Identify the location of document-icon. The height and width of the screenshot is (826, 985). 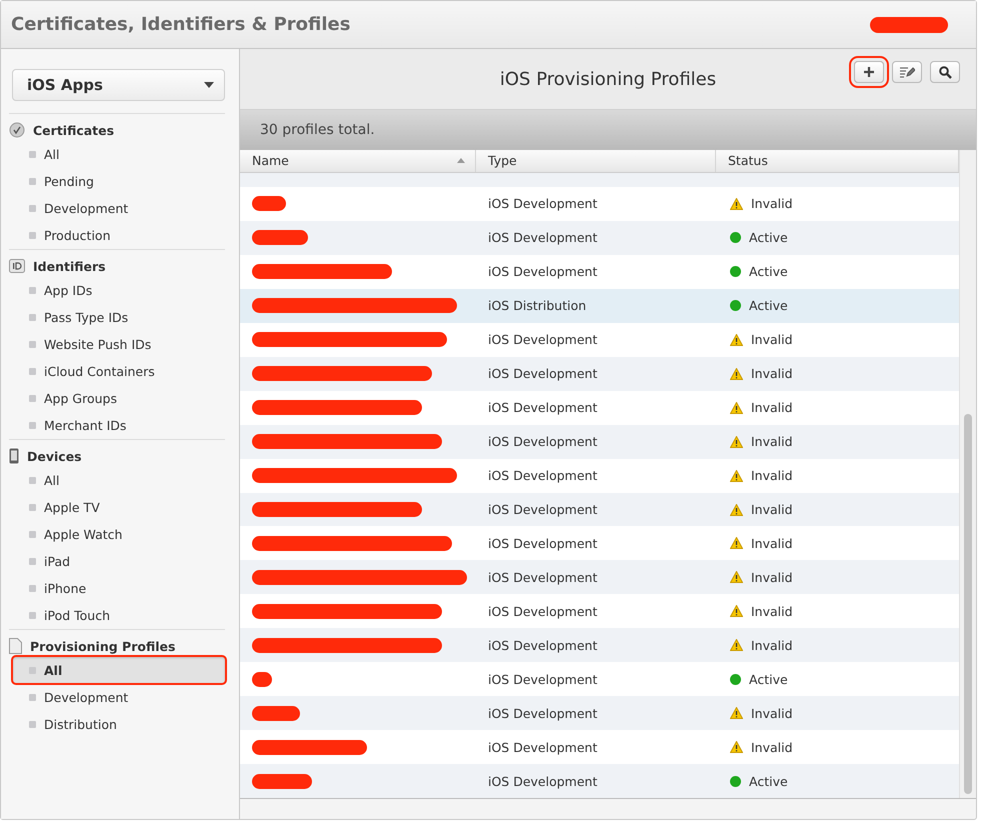
(15, 646).